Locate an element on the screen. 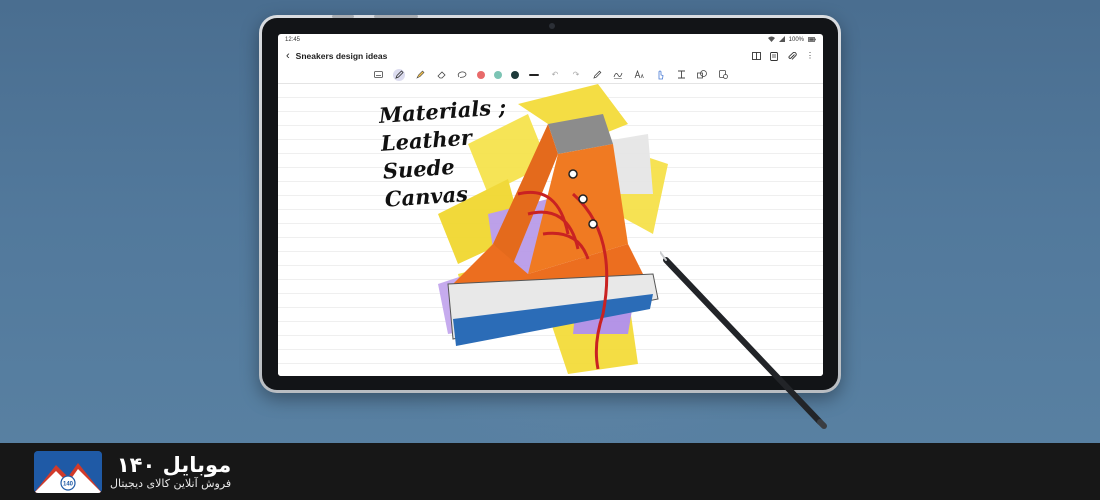 Image resolution: width=1100 pixels, height=500 pixels. battery-icon is located at coordinates (812, 40).